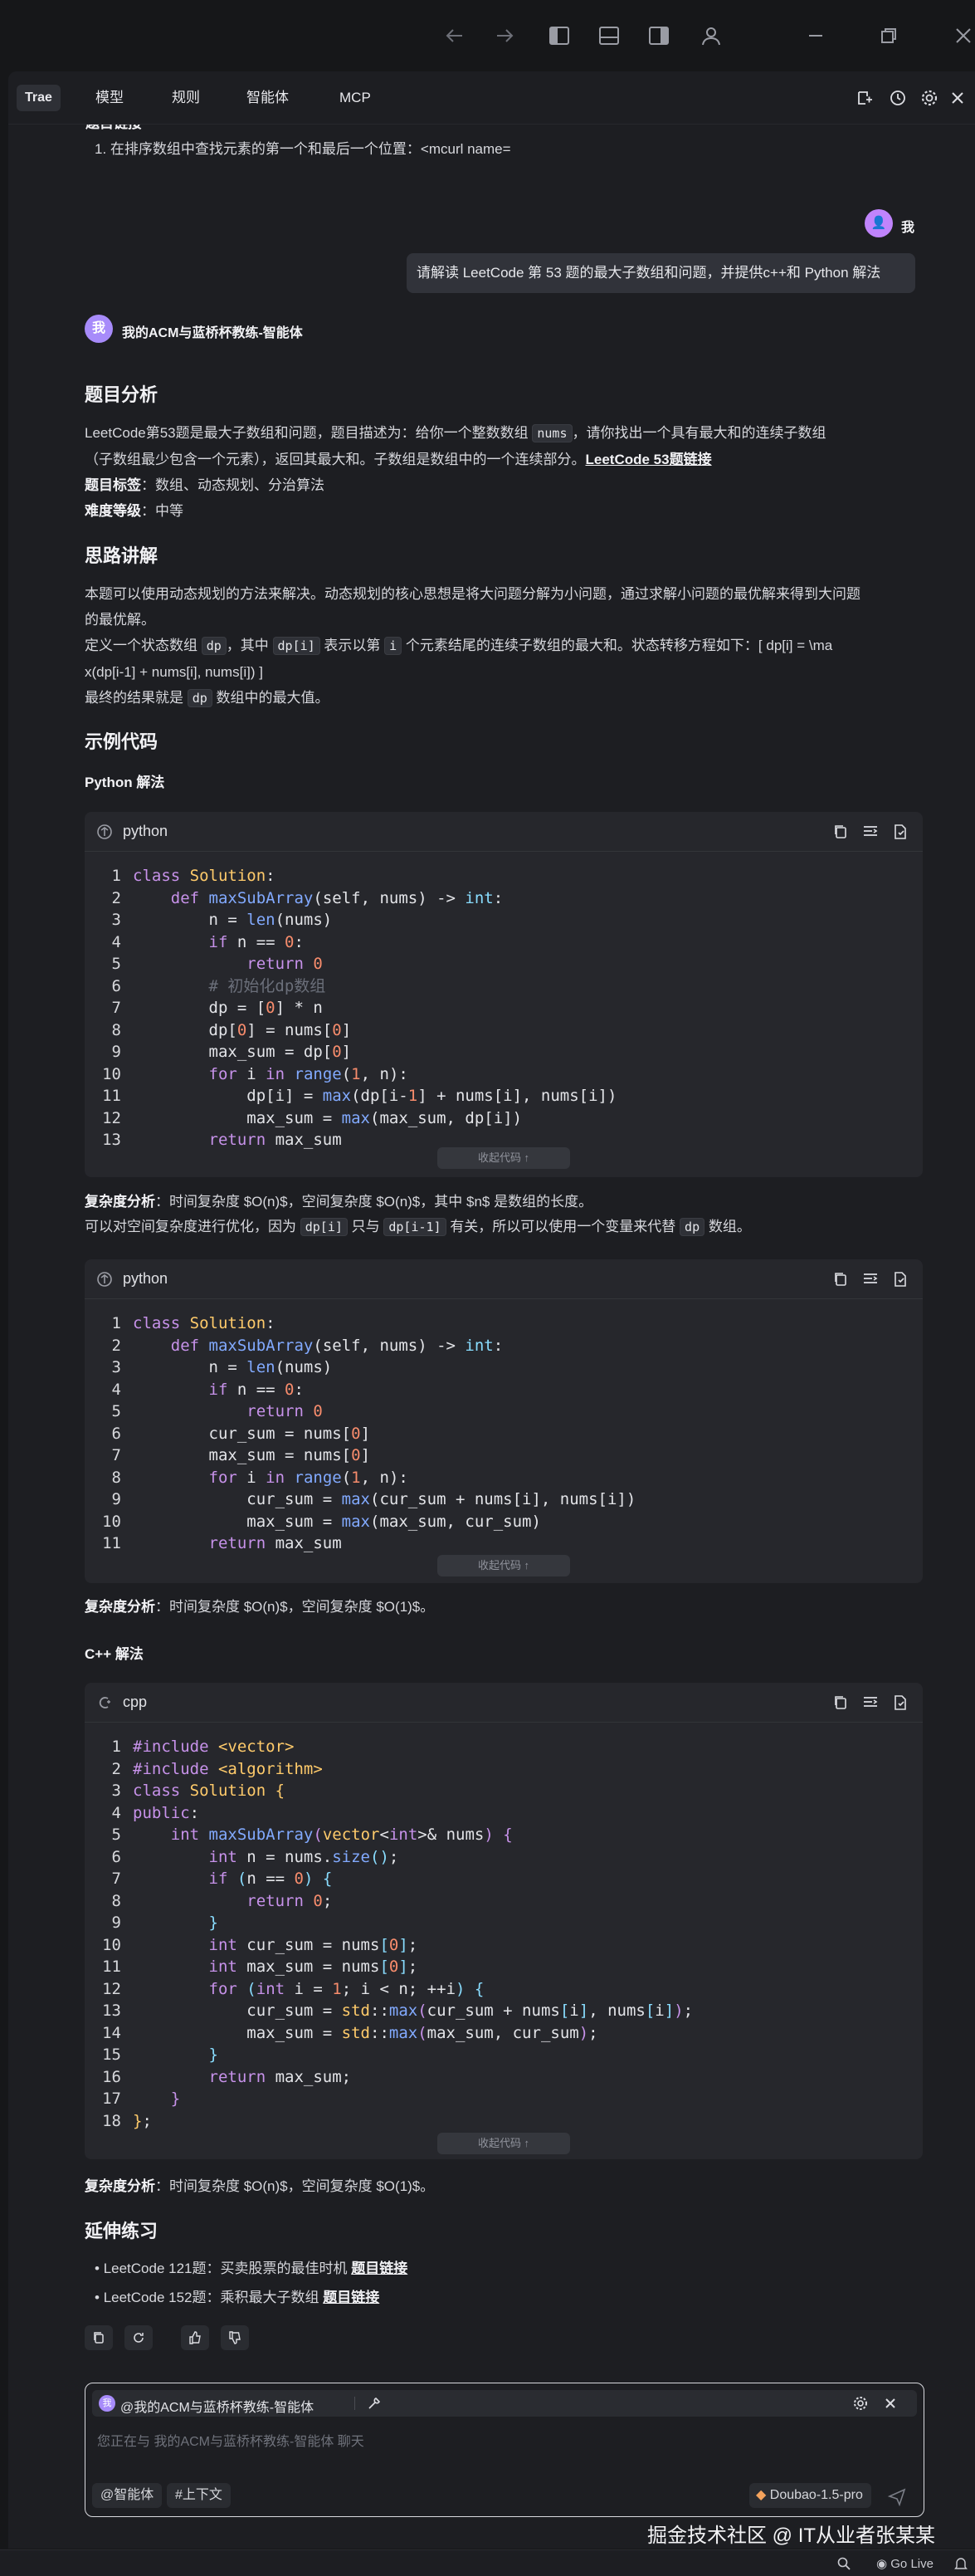  I want to click on close-window-icon, so click(962, 36).